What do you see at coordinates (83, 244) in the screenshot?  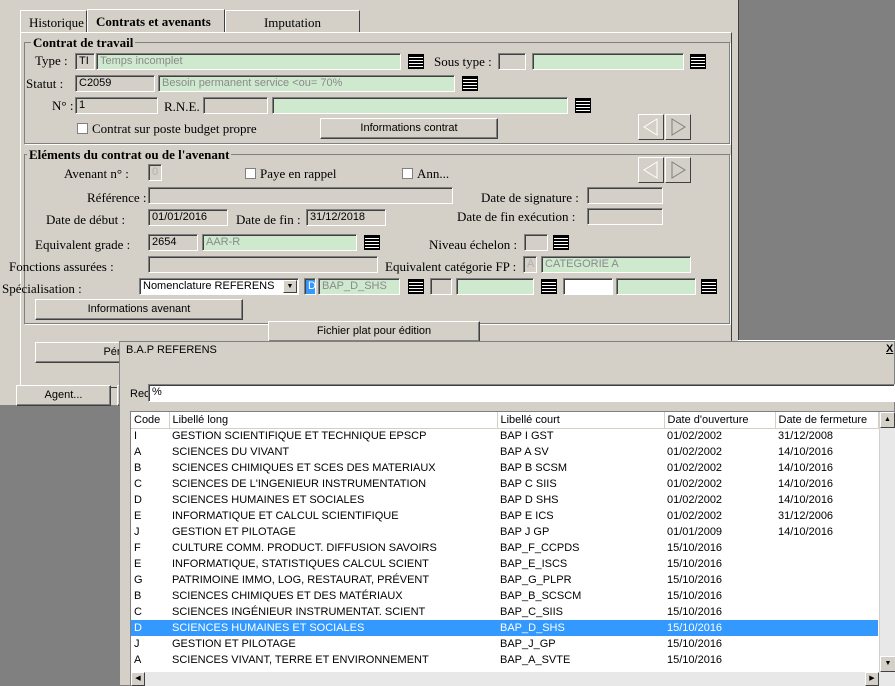 I see `grade-label: Equivalent grade :` at bounding box center [83, 244].